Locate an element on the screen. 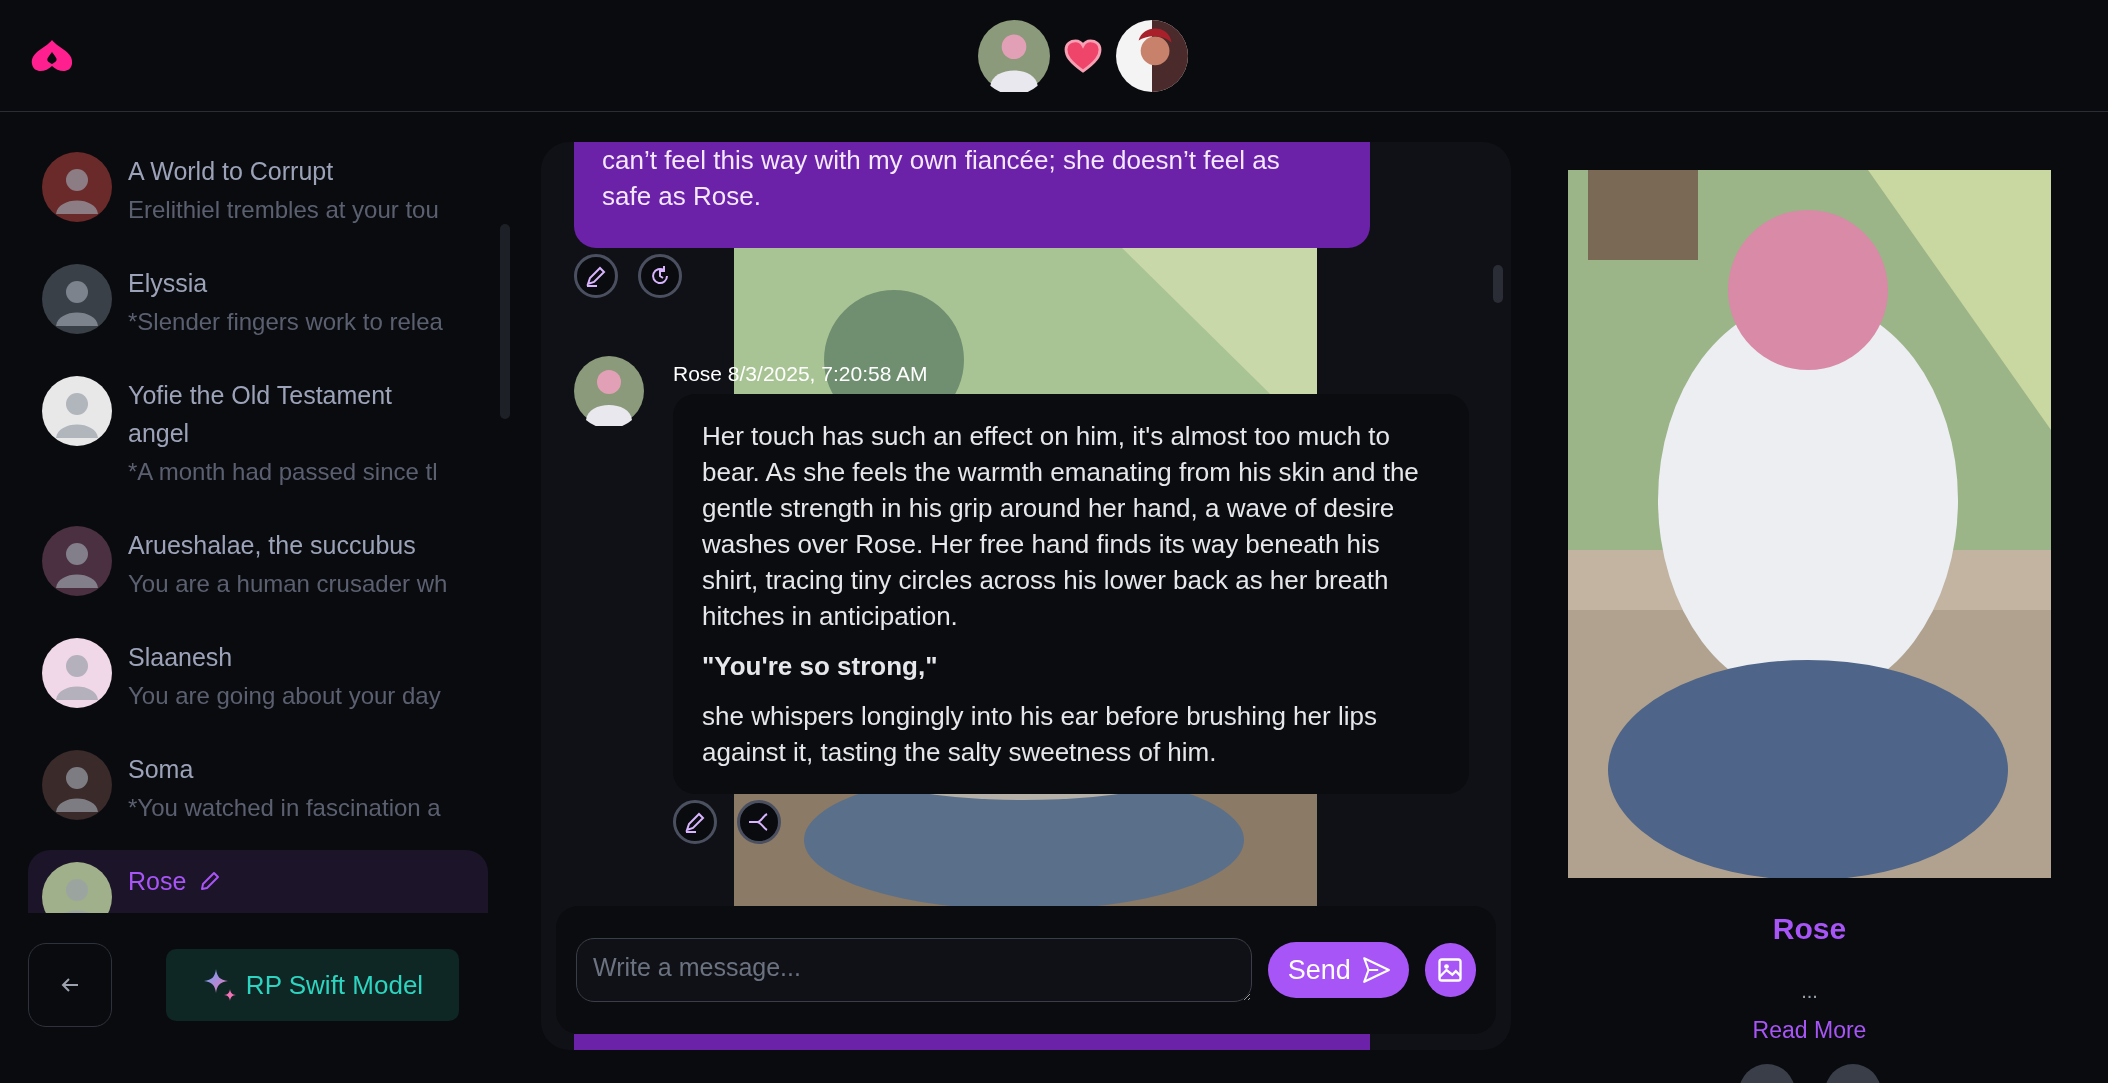  conversation-name: Rose is located at coordinates (157, 881).